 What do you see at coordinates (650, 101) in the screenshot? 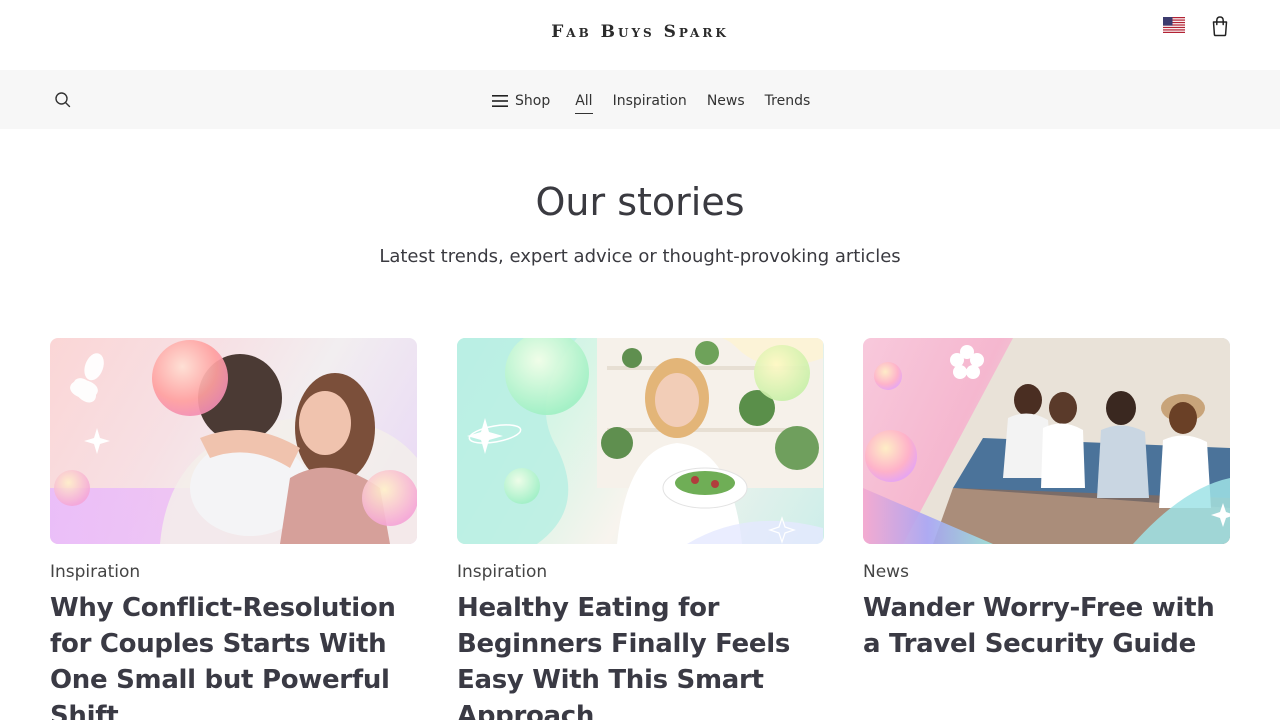
I see `nav-item-inspiration: Inspiration` at bounding box center [650, 101].